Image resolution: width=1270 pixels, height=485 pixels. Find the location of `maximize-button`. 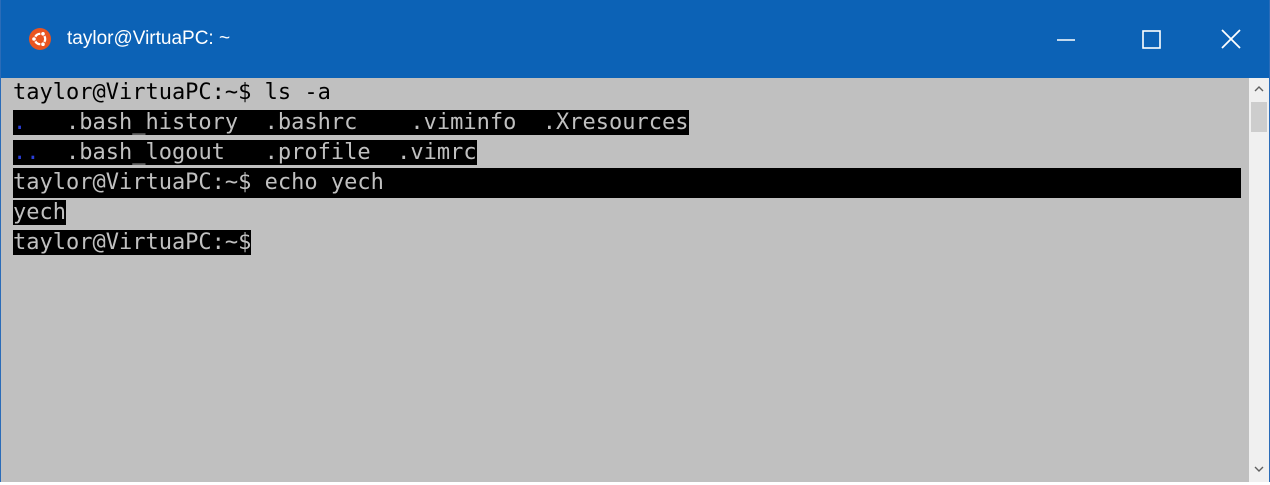

maximize-button is located at coordinates (1156, 39).